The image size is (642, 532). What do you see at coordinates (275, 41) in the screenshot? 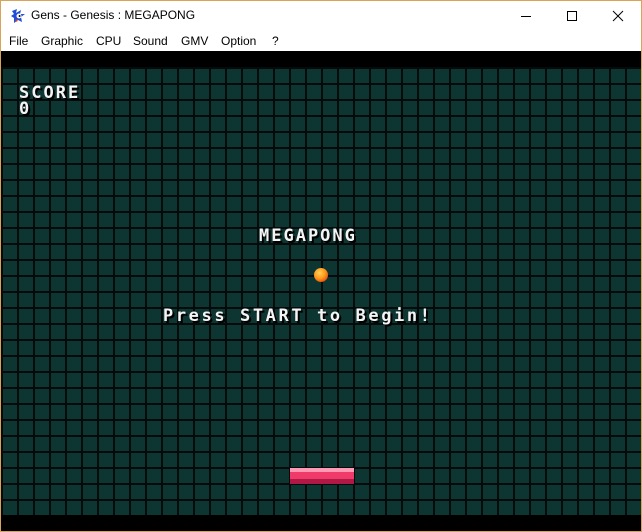
I see `menu-help: ?` at bounding box center [275, 41].